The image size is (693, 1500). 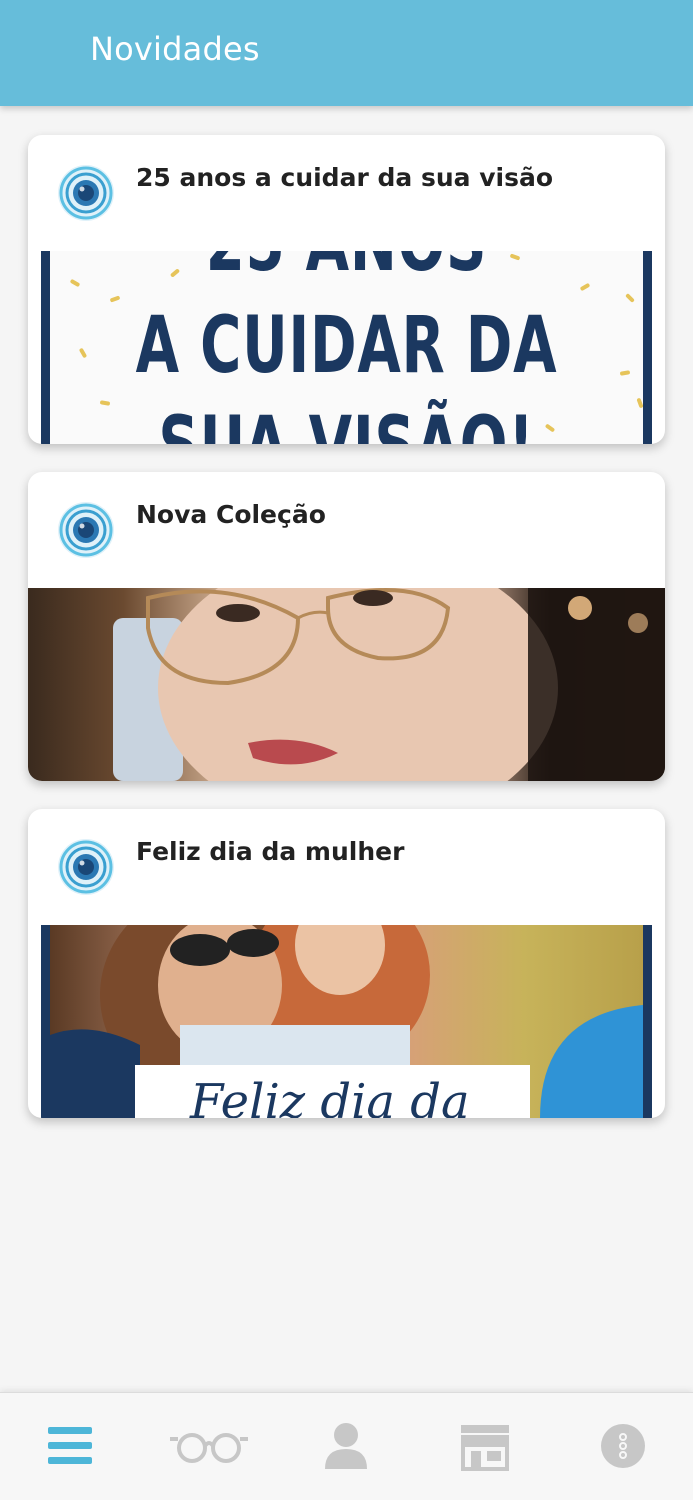 I want to click on banner-text-line: A CUIDAR DA, so click(x=346, y=346).